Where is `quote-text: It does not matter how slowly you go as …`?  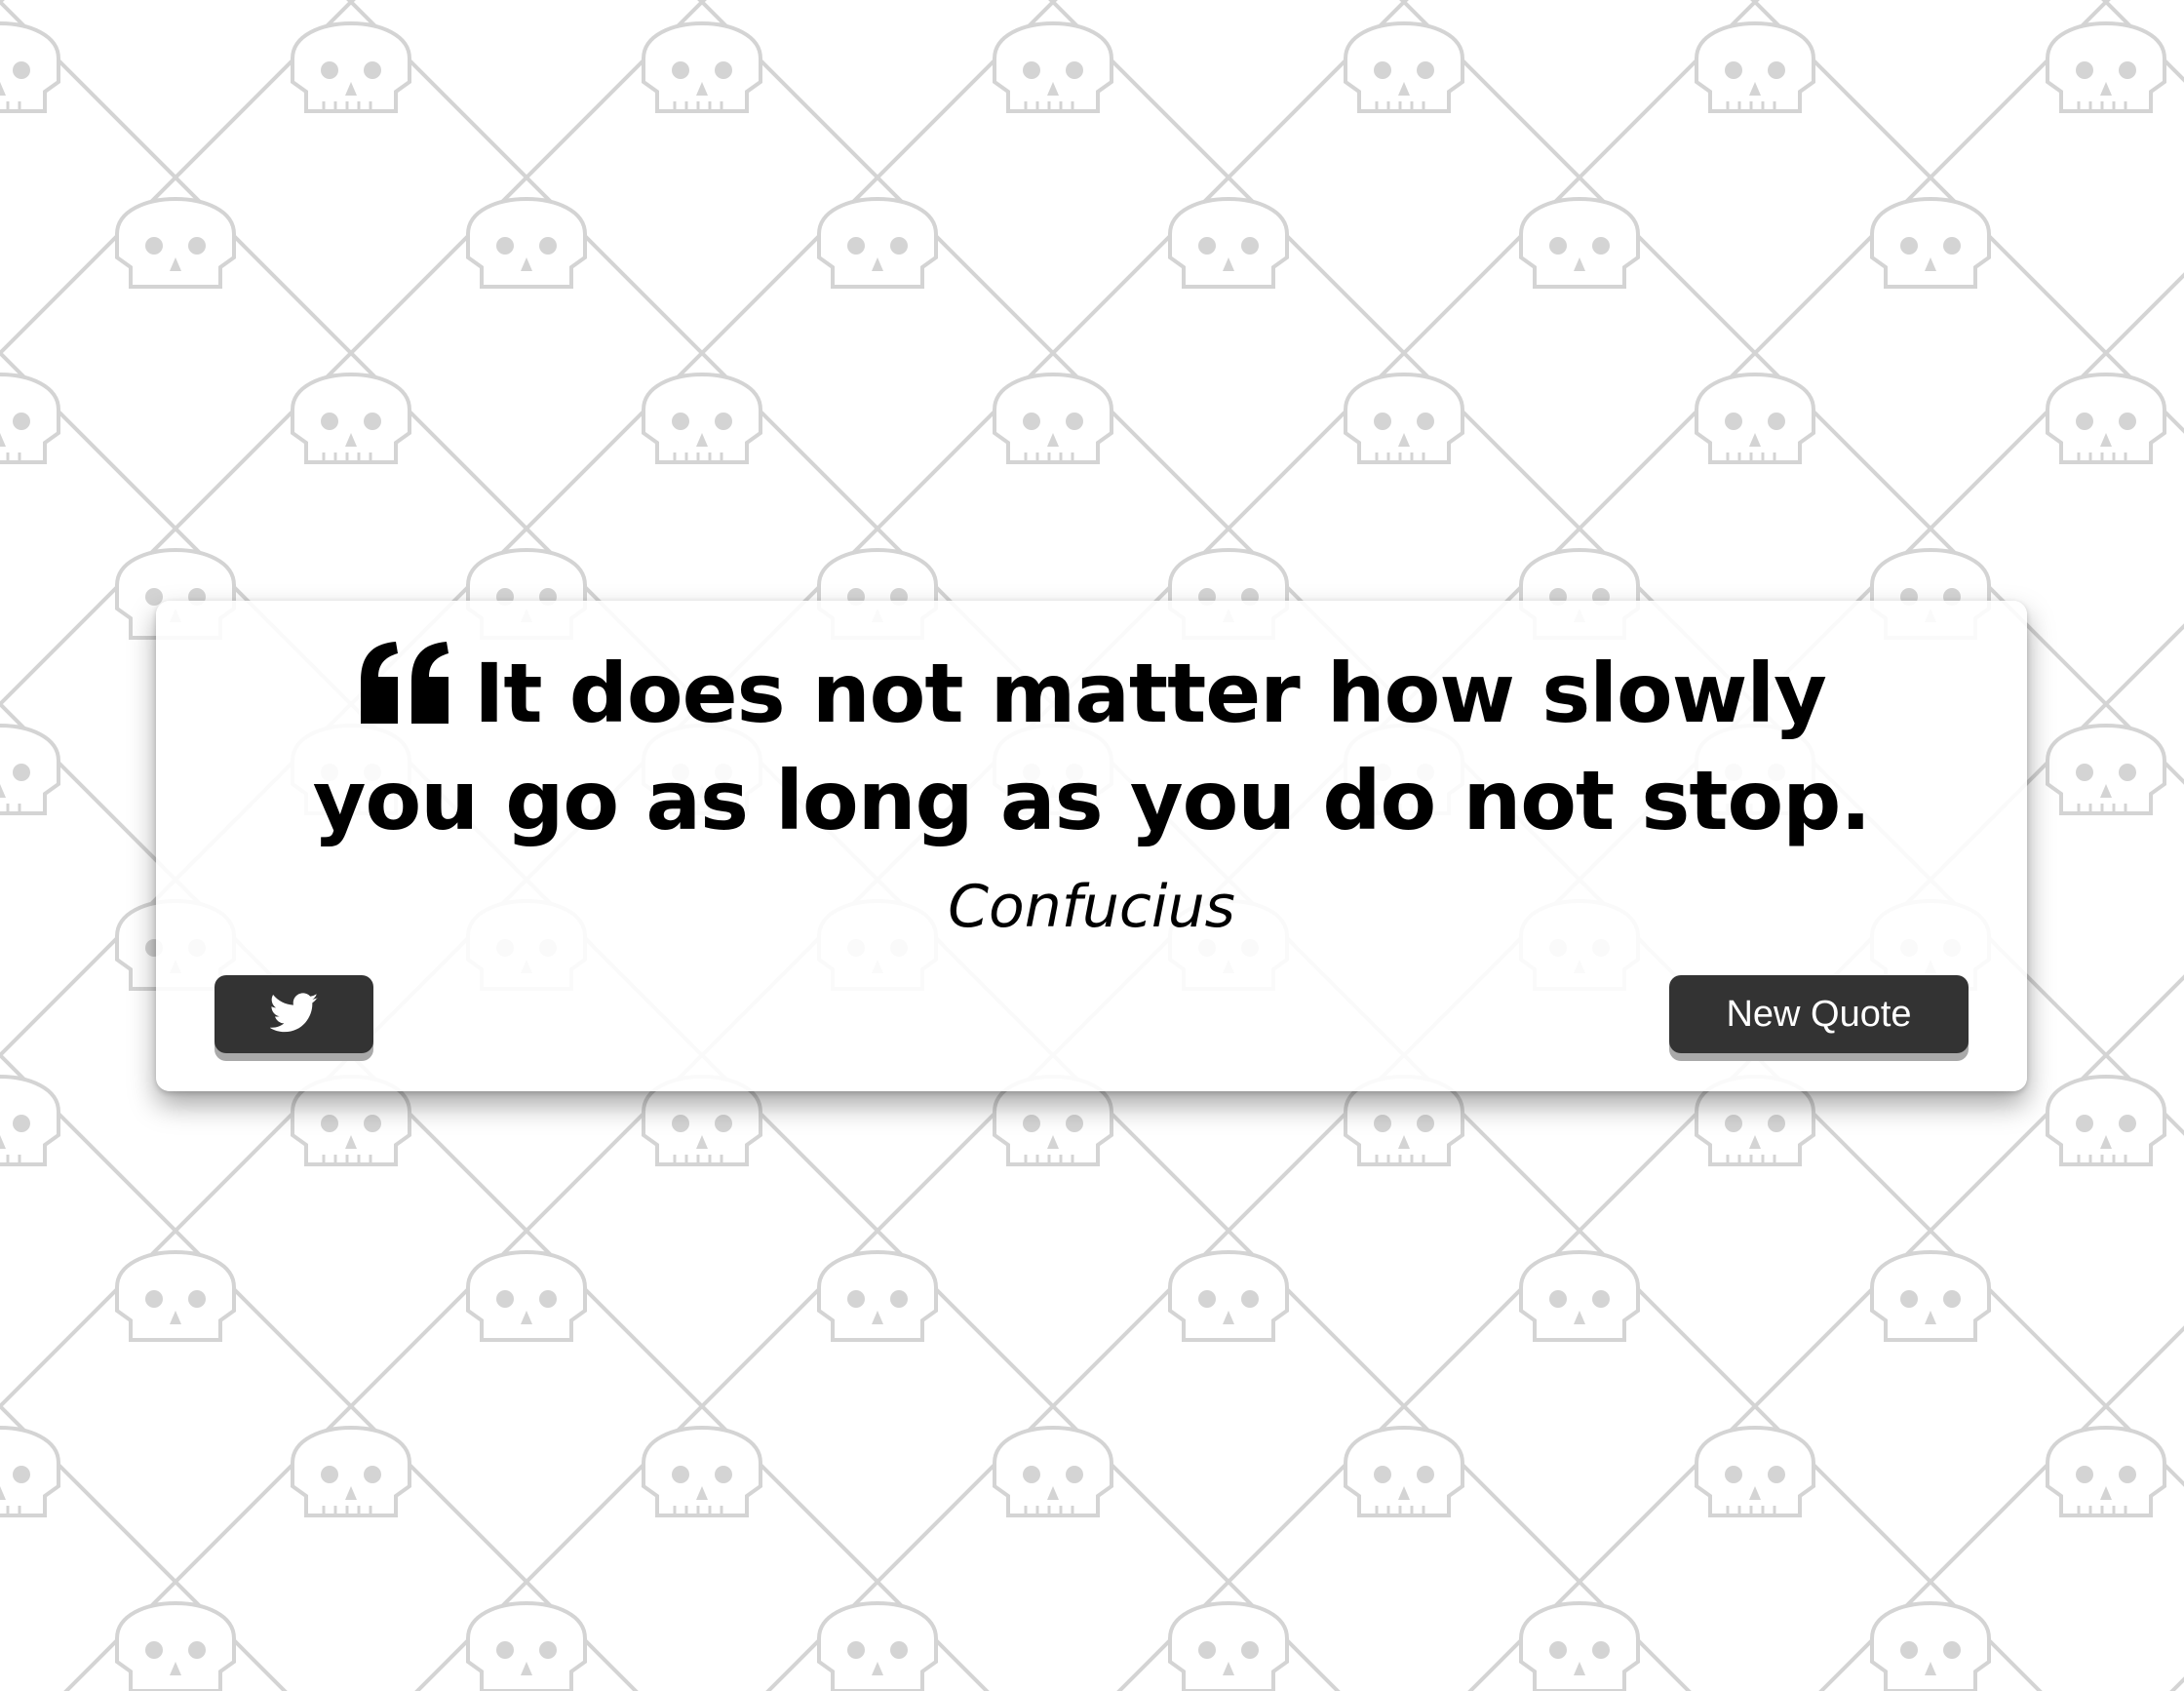
quote-text: It does not matter how slowly you go as … is located at coordinates (1092, 747).